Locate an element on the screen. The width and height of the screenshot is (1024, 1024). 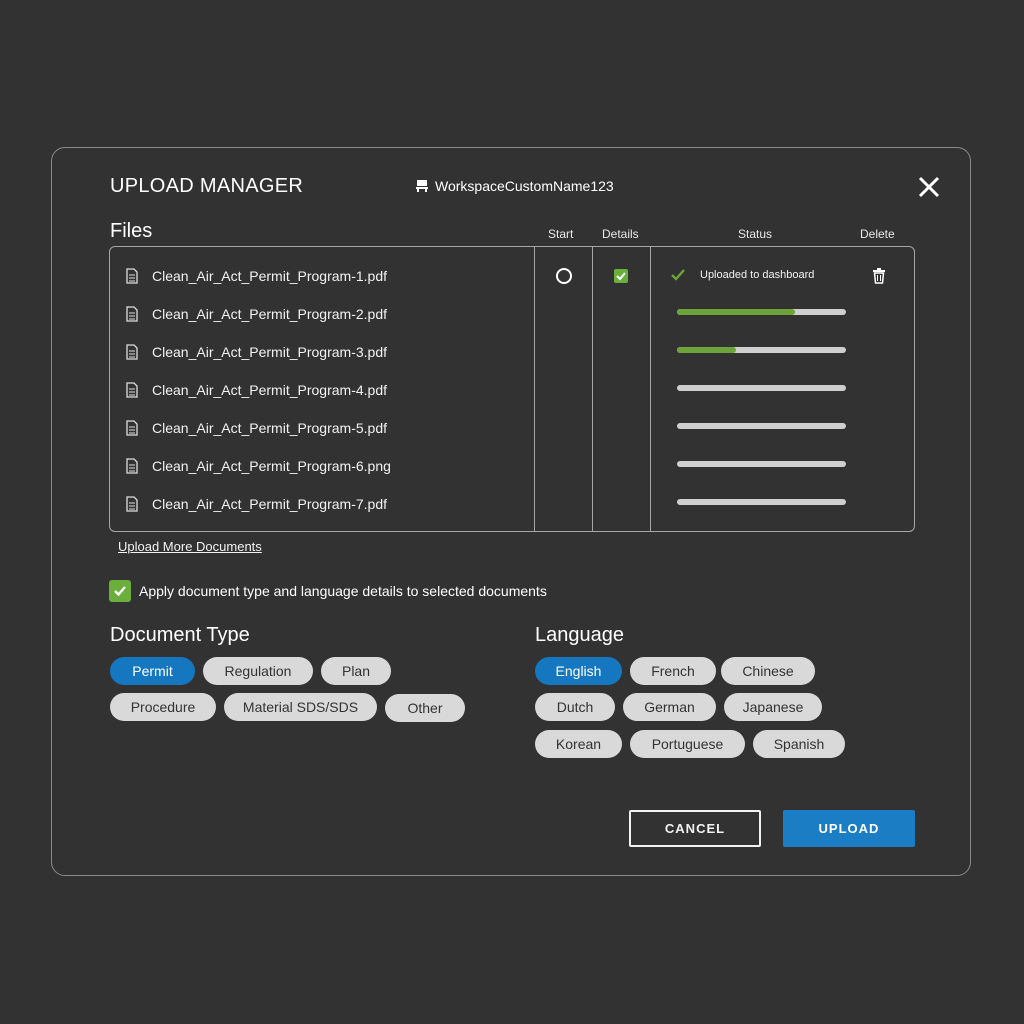
details-checkbox is located at coordinates (621, 276).